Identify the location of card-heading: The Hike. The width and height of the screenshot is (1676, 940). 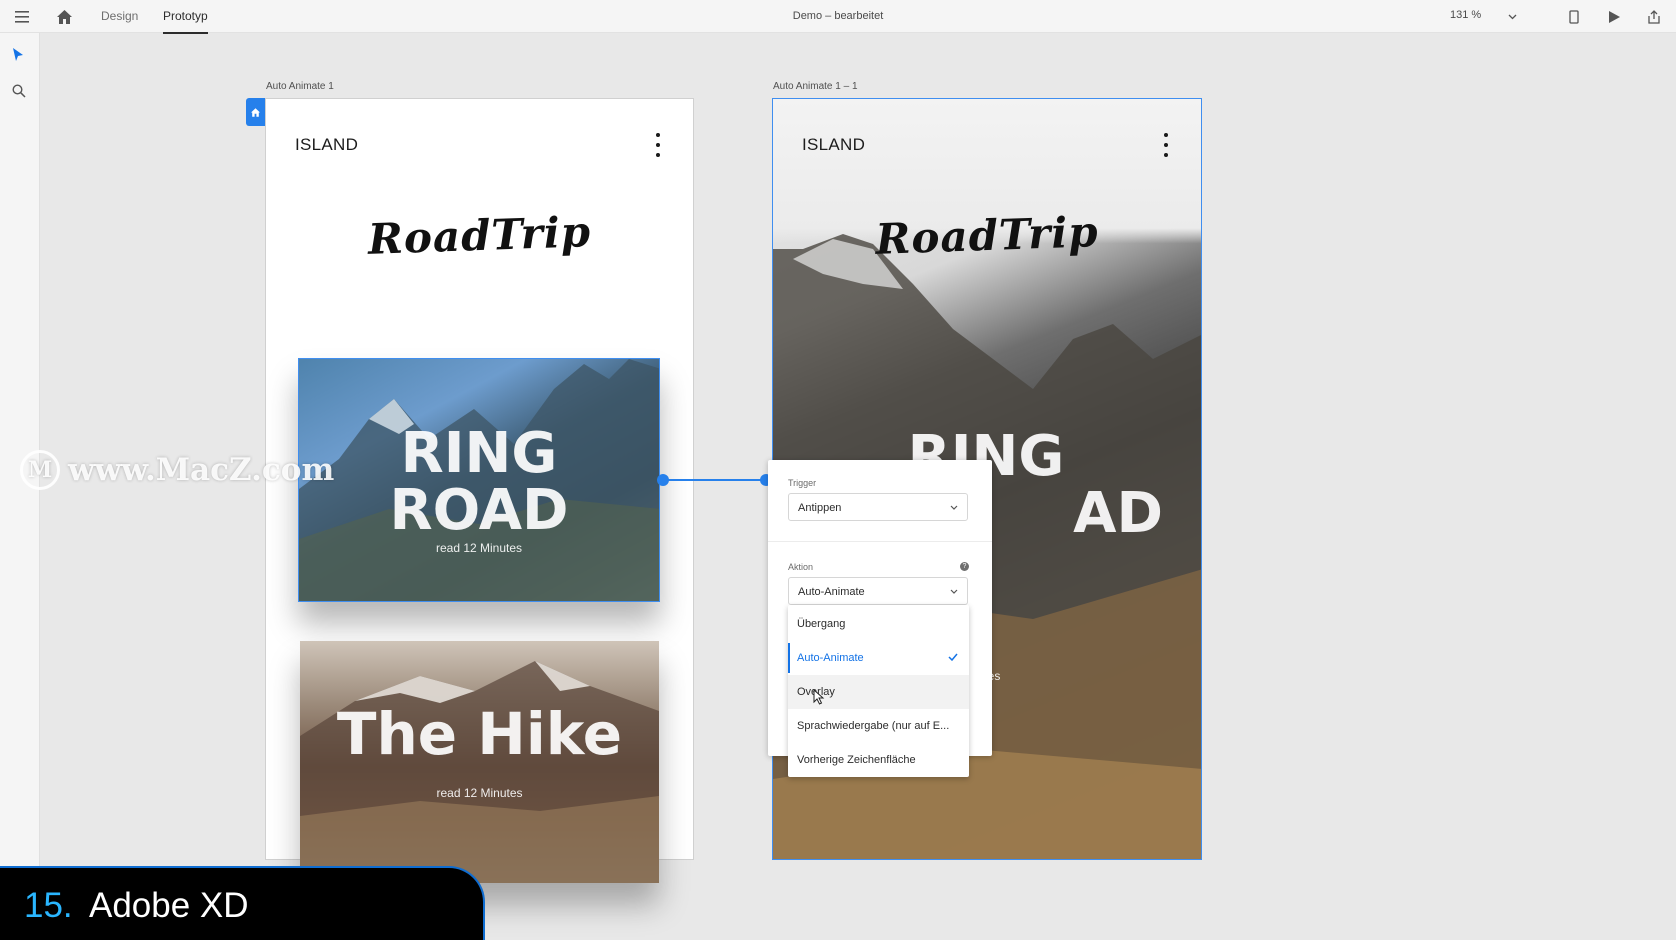
(479, 734).